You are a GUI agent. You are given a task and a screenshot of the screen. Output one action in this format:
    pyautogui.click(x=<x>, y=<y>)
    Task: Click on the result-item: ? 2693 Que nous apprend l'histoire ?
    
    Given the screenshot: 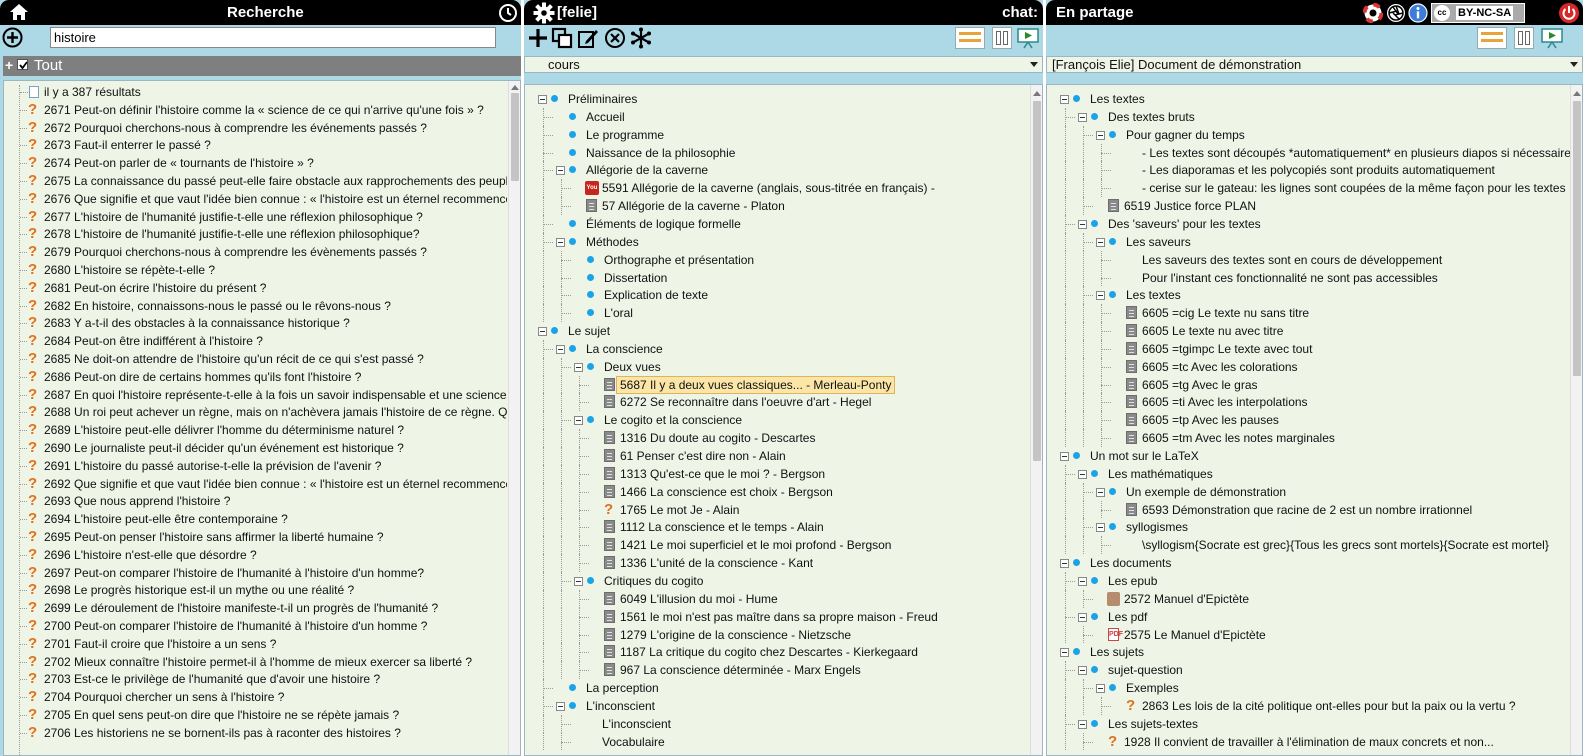 What is the action you would take?
    pyautogui.click(x=255, y=501)
    